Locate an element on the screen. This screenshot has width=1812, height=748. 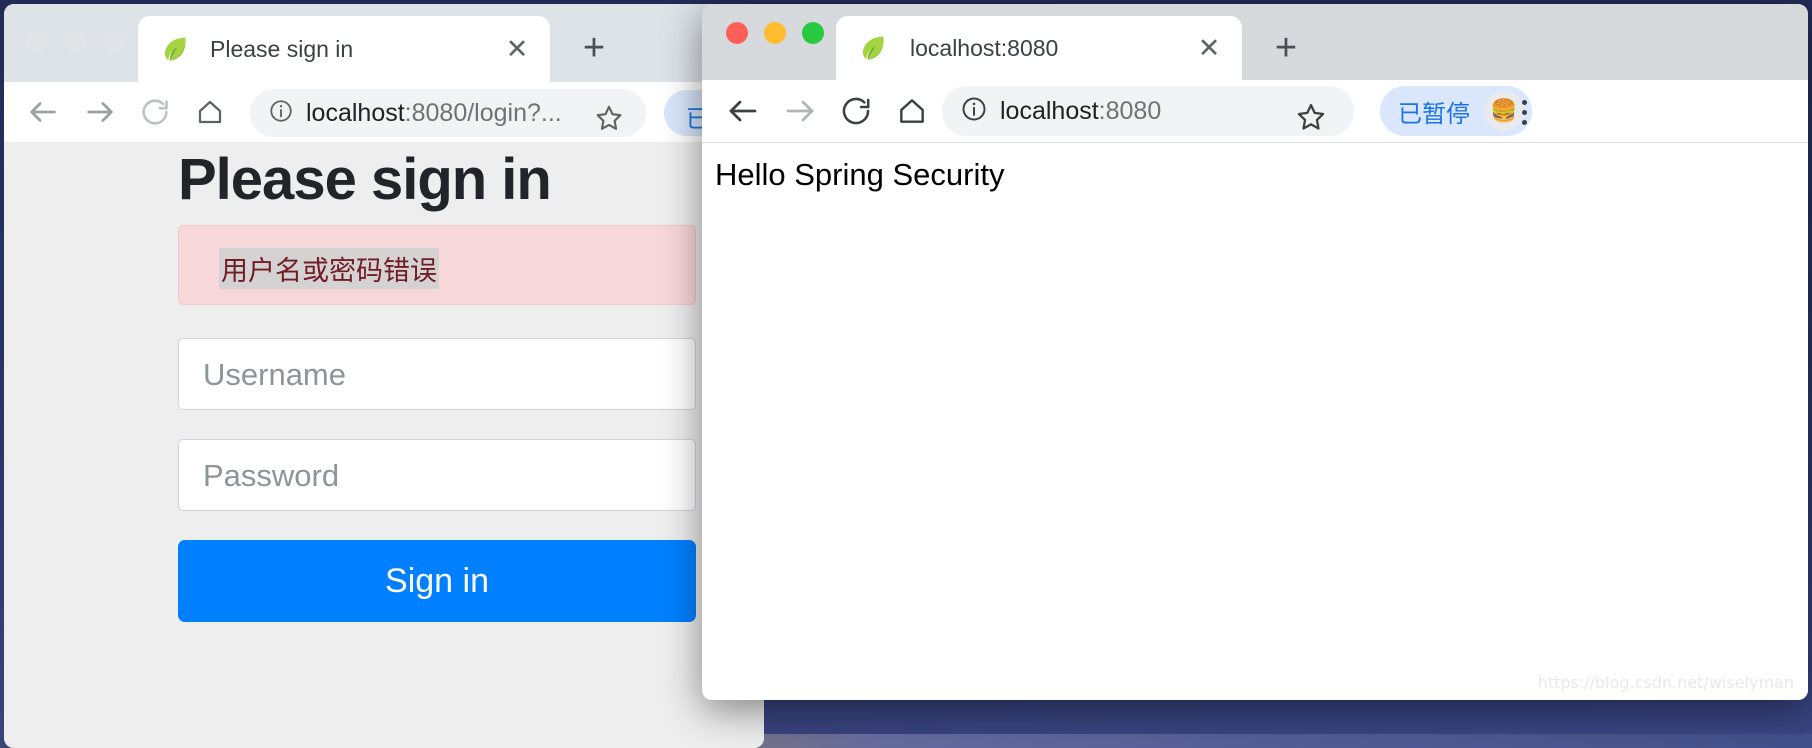
username-input: Username is located at coordinates (437, 374).